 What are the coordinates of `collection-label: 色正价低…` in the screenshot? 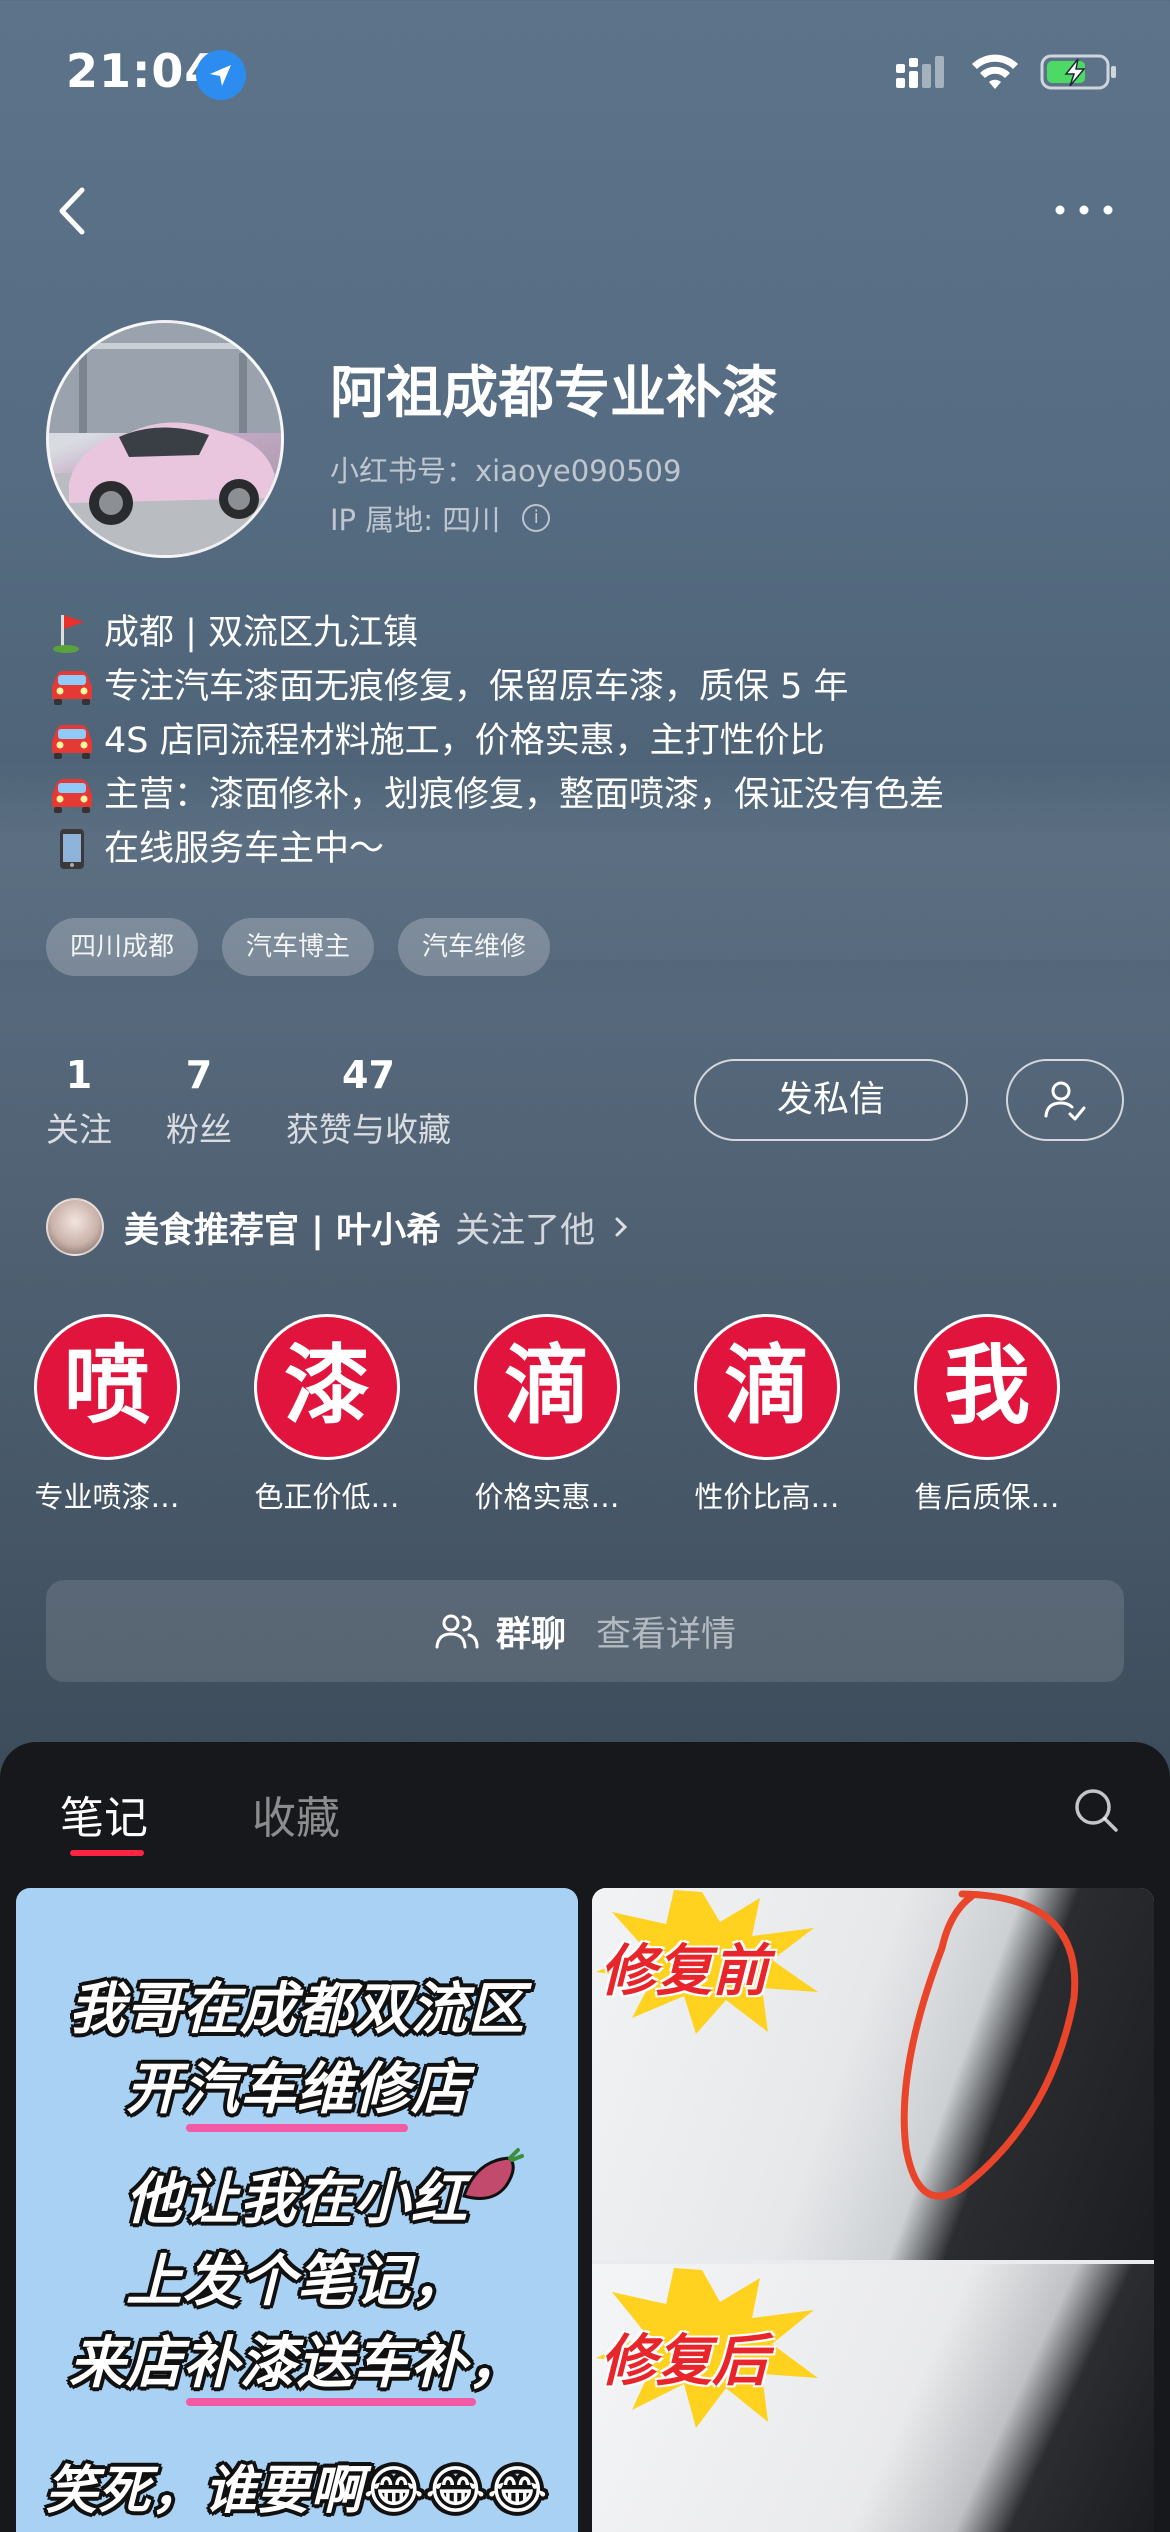 It's located at (327, 1497).